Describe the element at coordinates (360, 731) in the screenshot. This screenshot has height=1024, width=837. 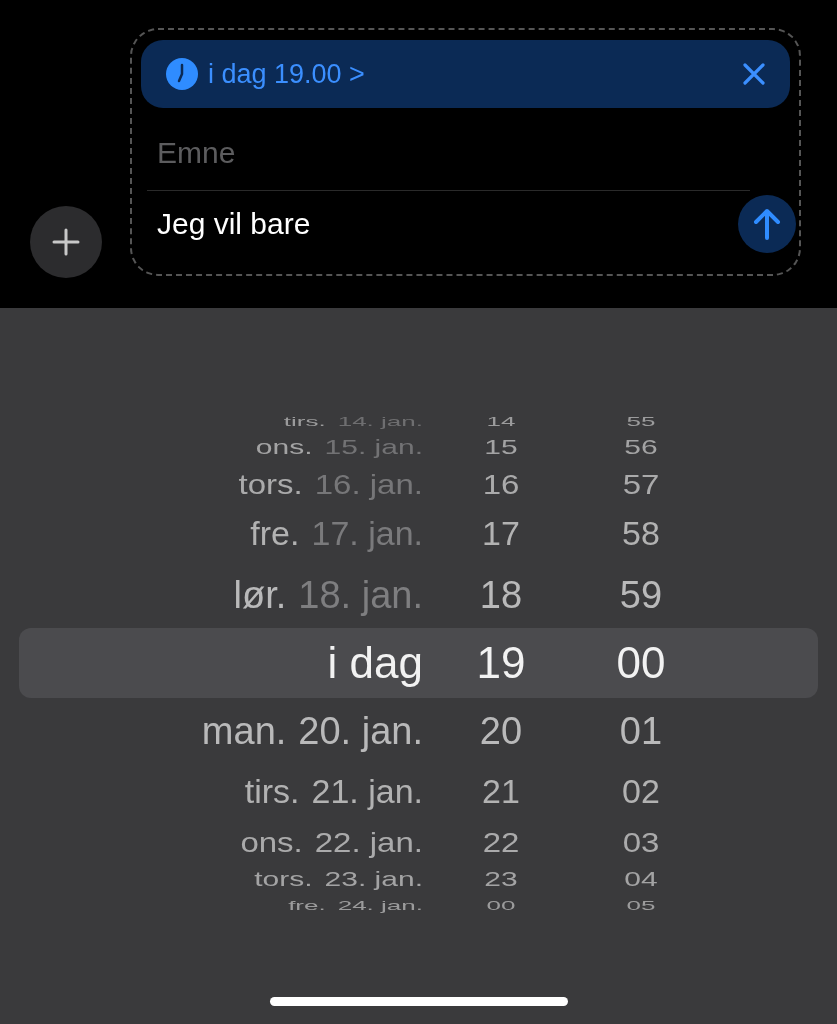
I see `date-label: 20. jan.` at that location.